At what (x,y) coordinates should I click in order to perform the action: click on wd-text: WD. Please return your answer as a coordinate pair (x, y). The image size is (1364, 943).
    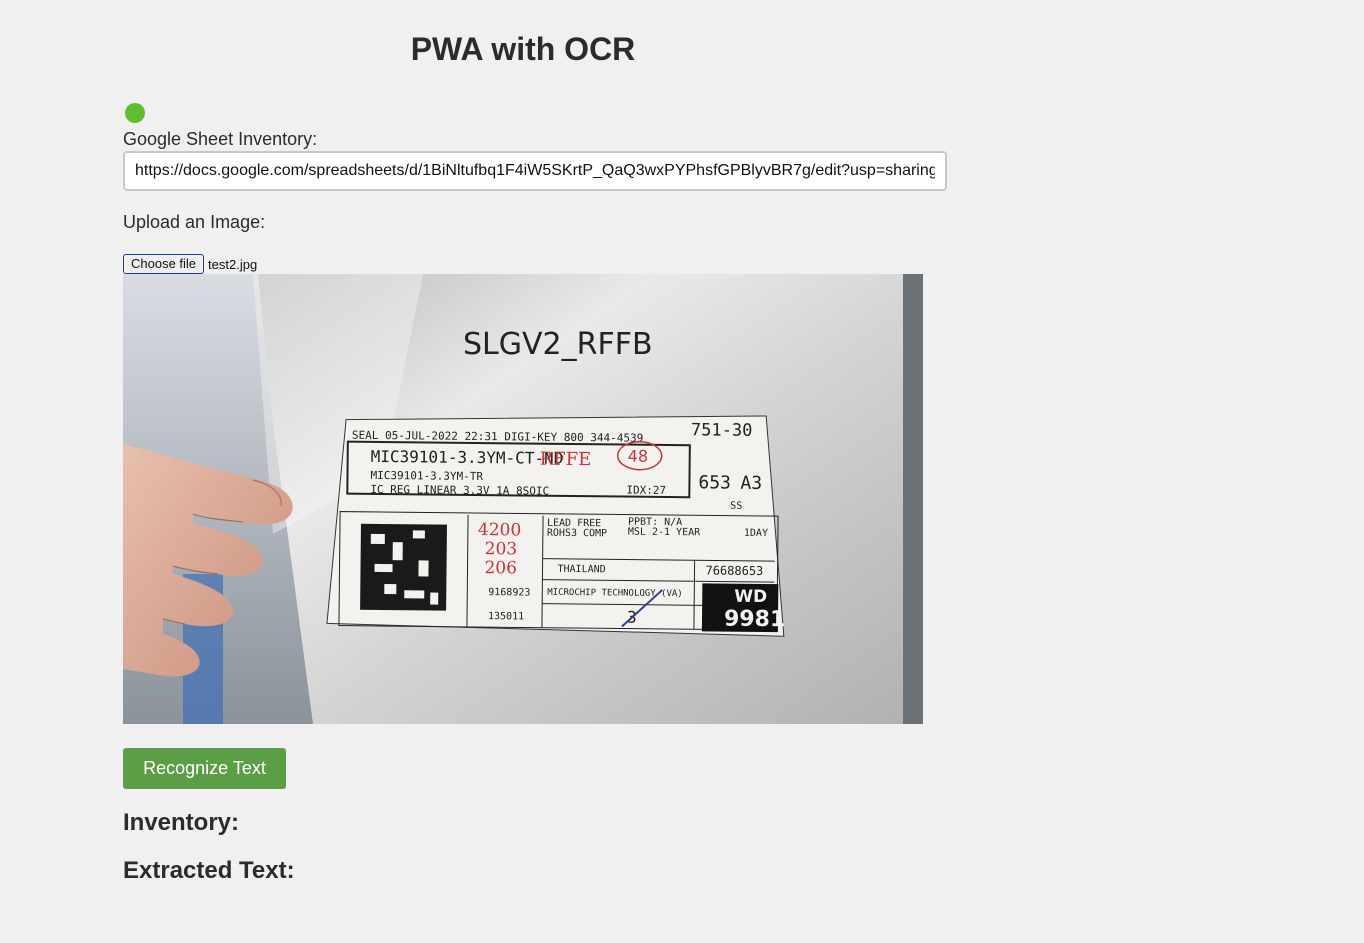
    Looking at the image, I should click on (750, 597).